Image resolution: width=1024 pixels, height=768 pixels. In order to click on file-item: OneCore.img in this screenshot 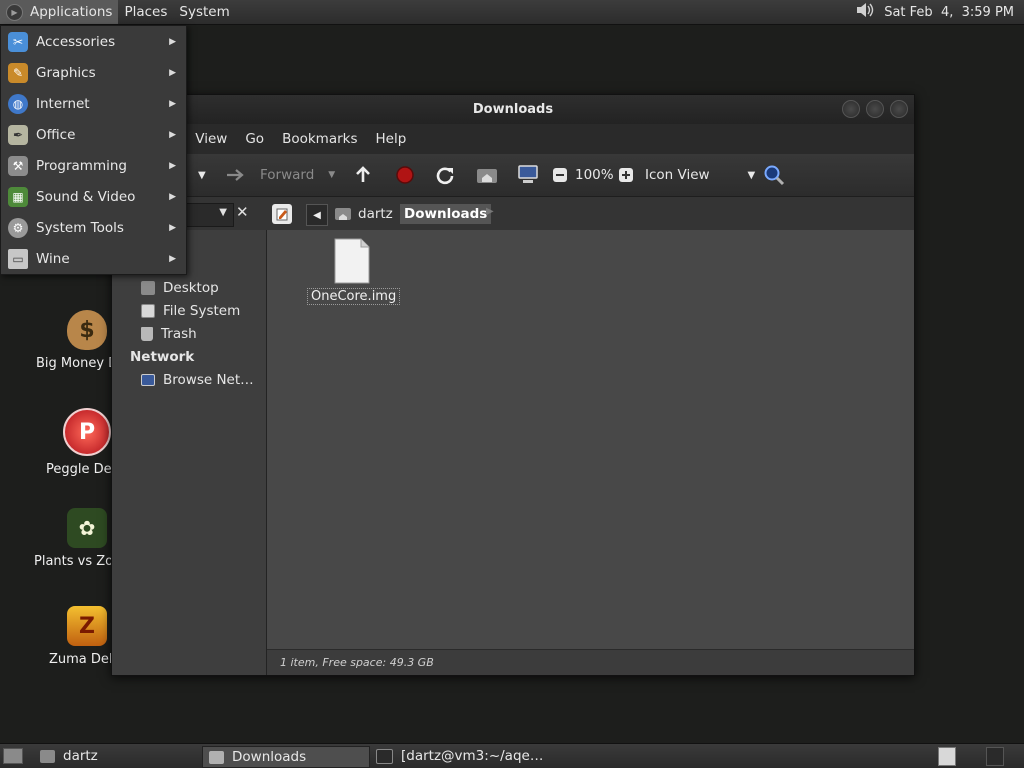, I will do `click(354, 271)`.